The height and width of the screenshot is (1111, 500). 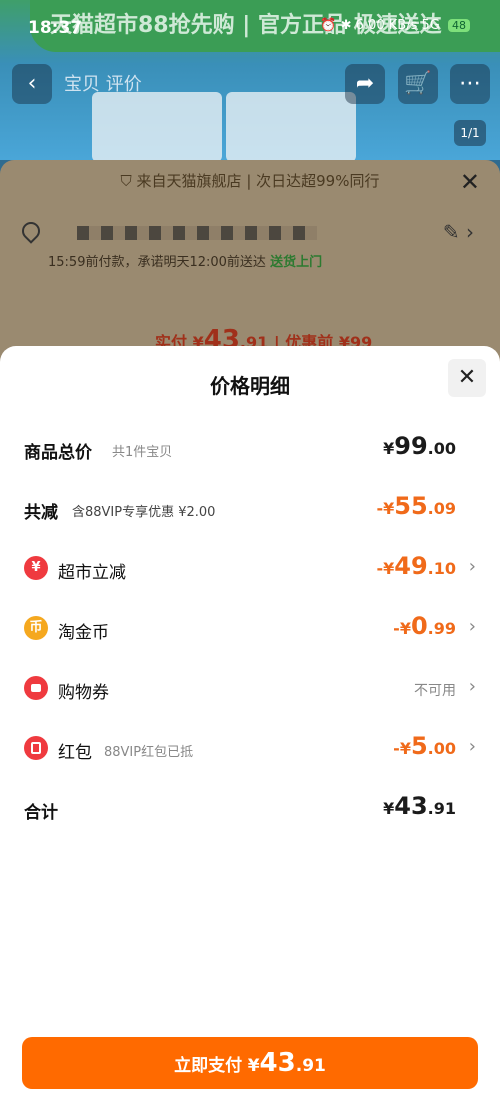 I want to click on delivery-promise-text: 15:59前付款，承诺明天12:00前送达, so click(x=157, y=262).